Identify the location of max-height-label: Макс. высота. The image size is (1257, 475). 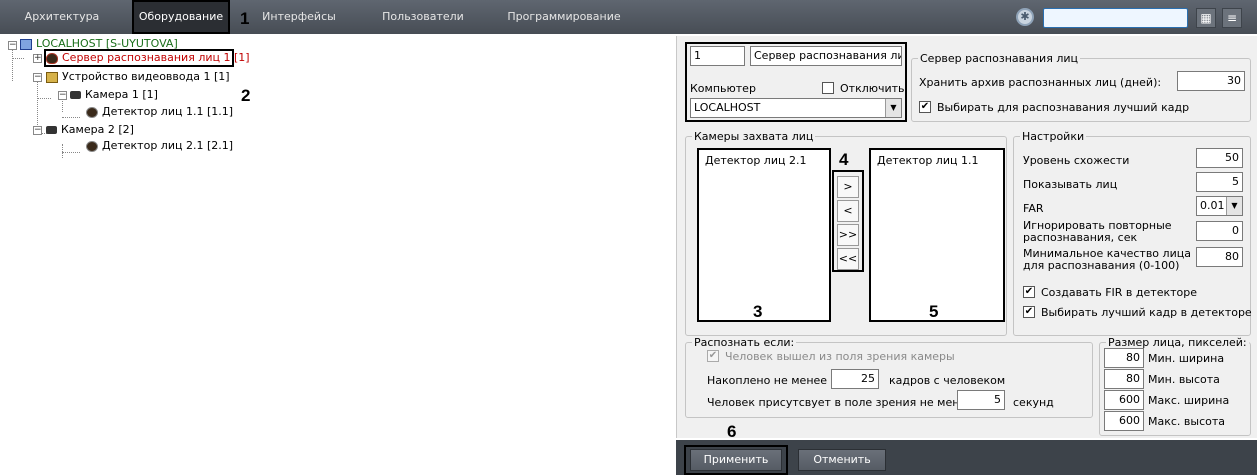
(1187, 421).